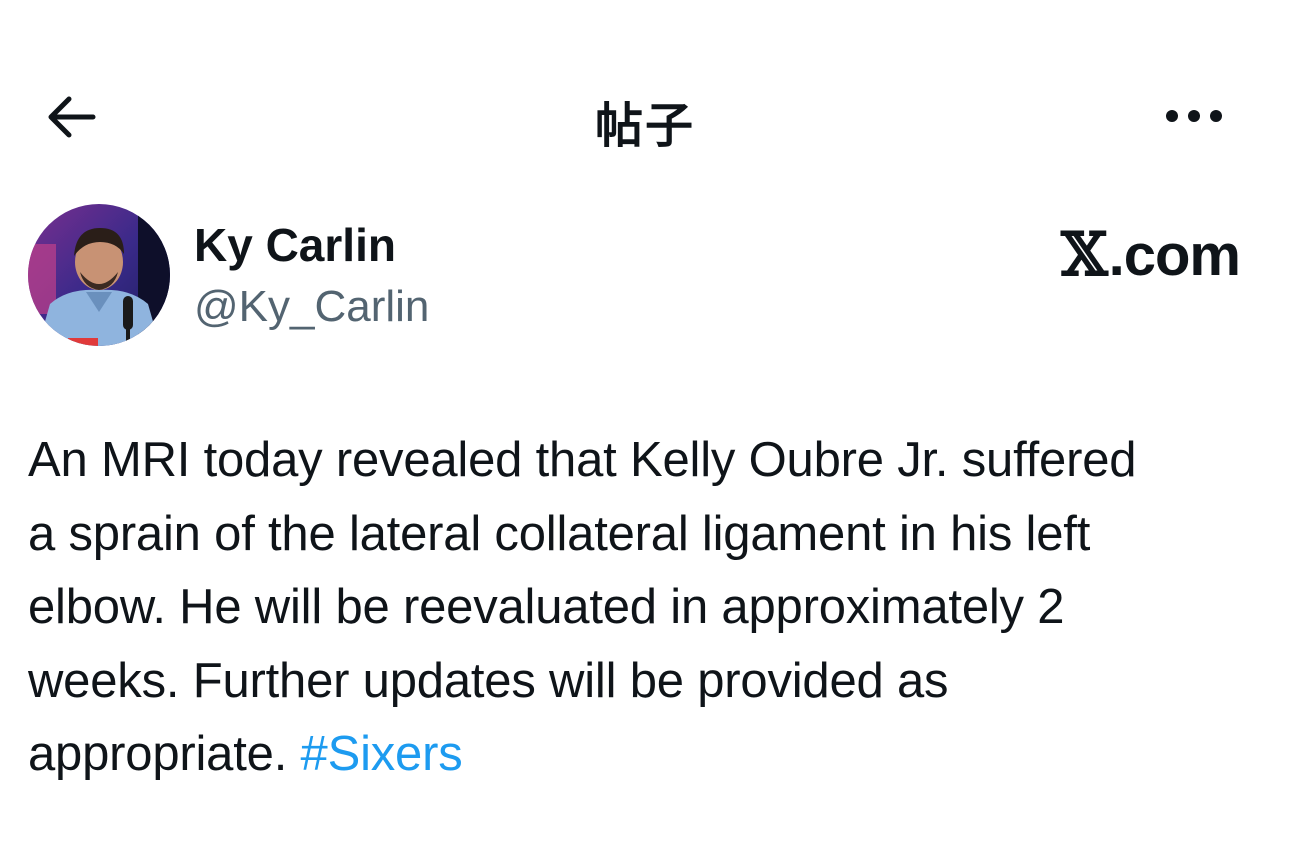  I want to click on avatar-photo, so click(99, 275).